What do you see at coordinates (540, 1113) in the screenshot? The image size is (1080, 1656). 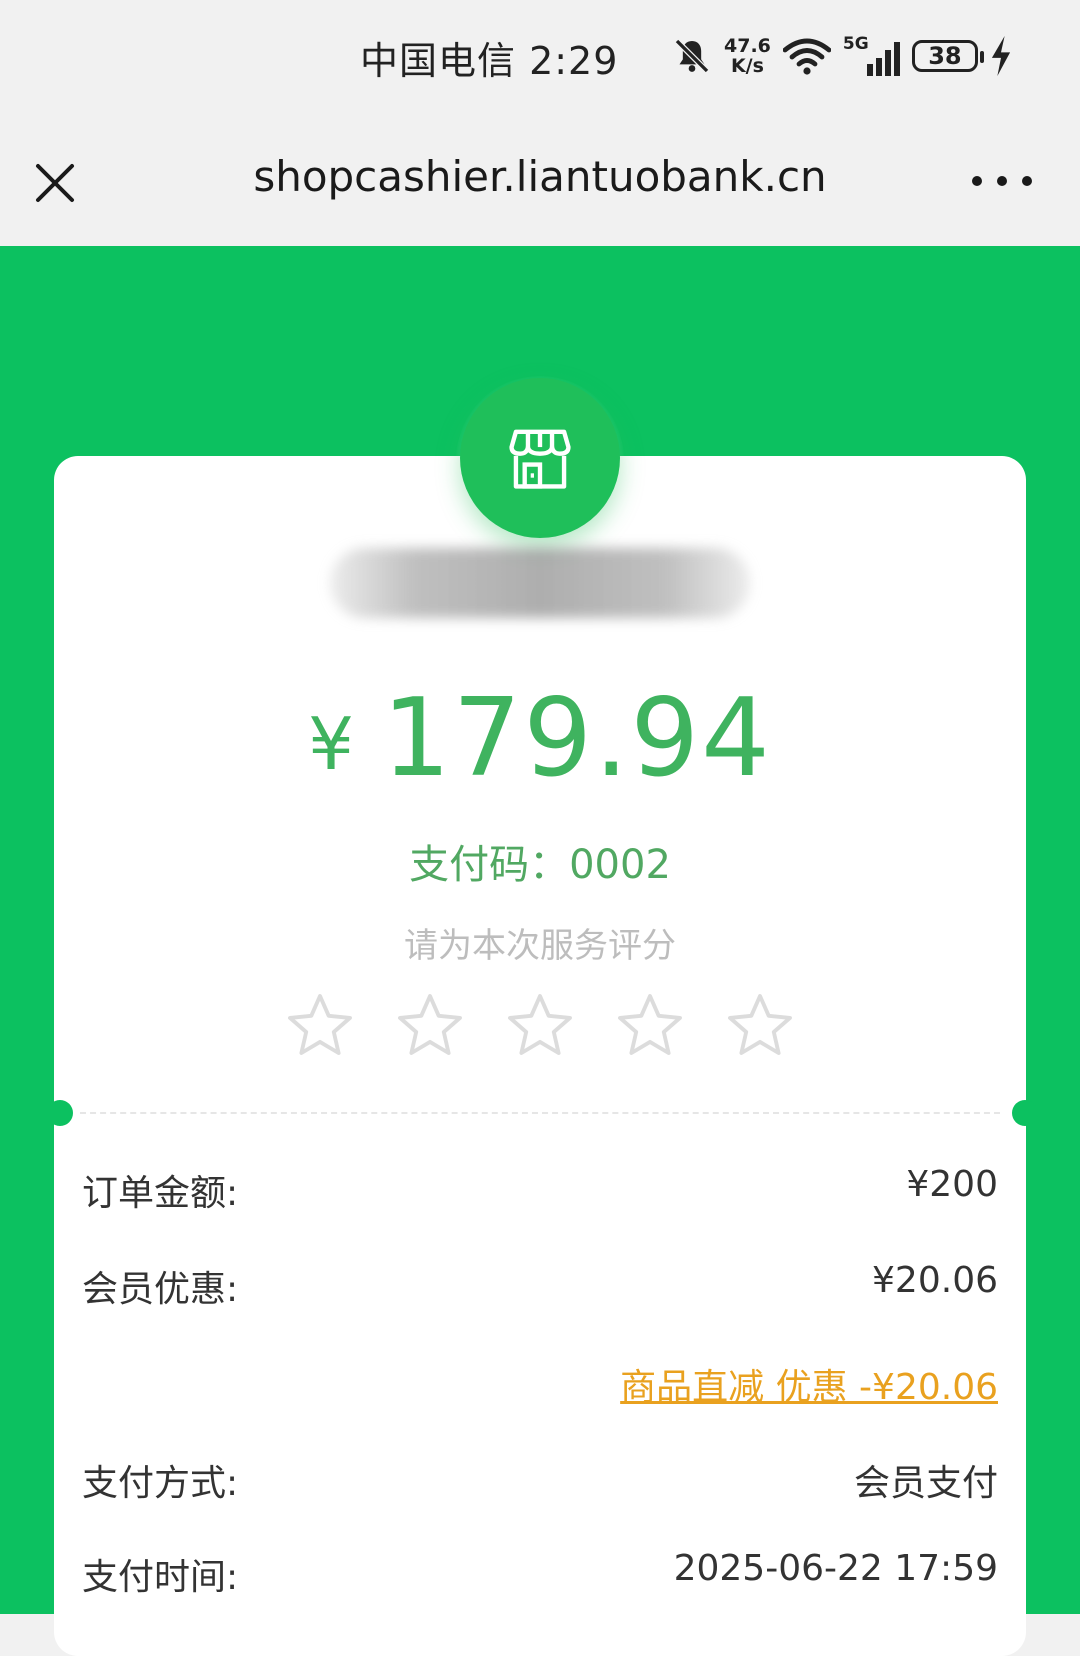 I see `dashed-divider` at bounding box center [540, 1113].